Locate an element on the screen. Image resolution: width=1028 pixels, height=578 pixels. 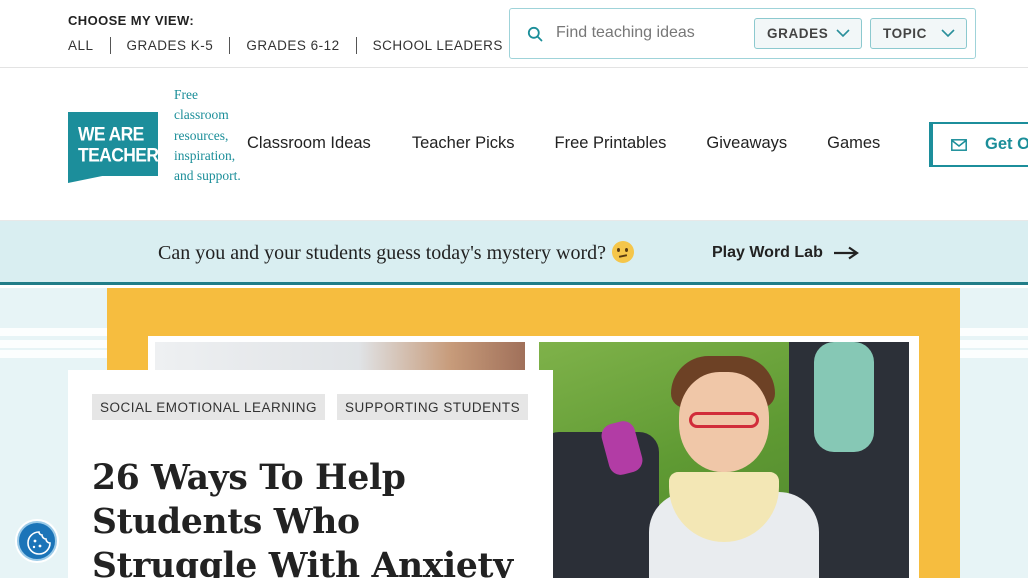
cta-label: Get Ou is located at coordinates (1006, 144).